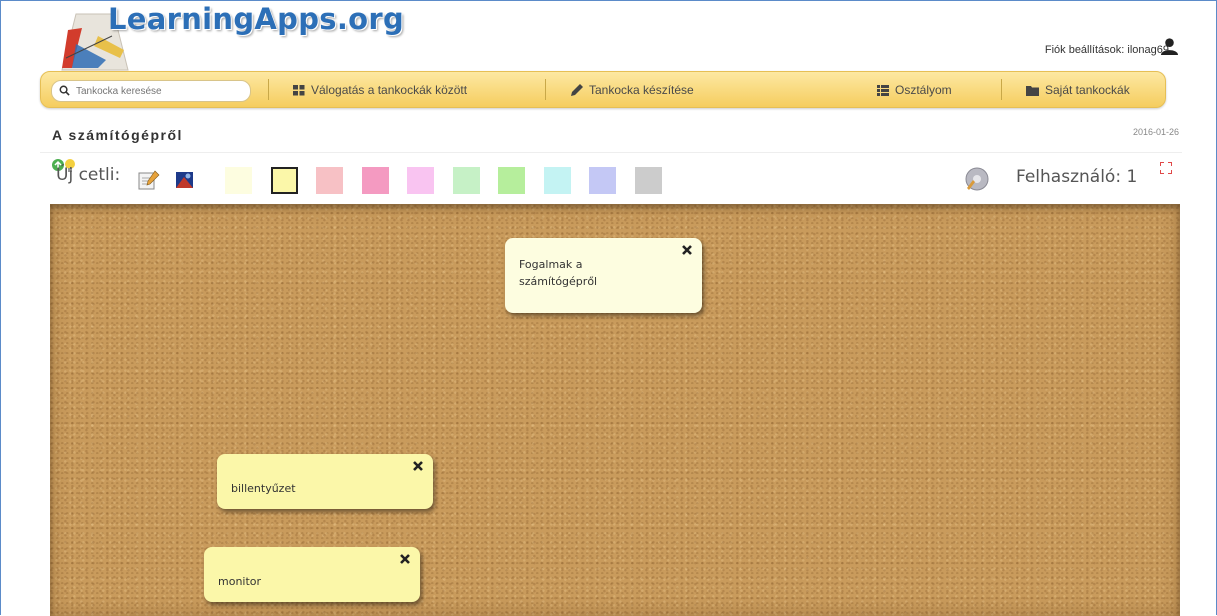 Image resolution: width=1217 pixels, height=616 pixels. What do you see at coordinates (558, 281) in the screenshot?
I see `note-text: számítógépről` at bounding box center [558, 281].